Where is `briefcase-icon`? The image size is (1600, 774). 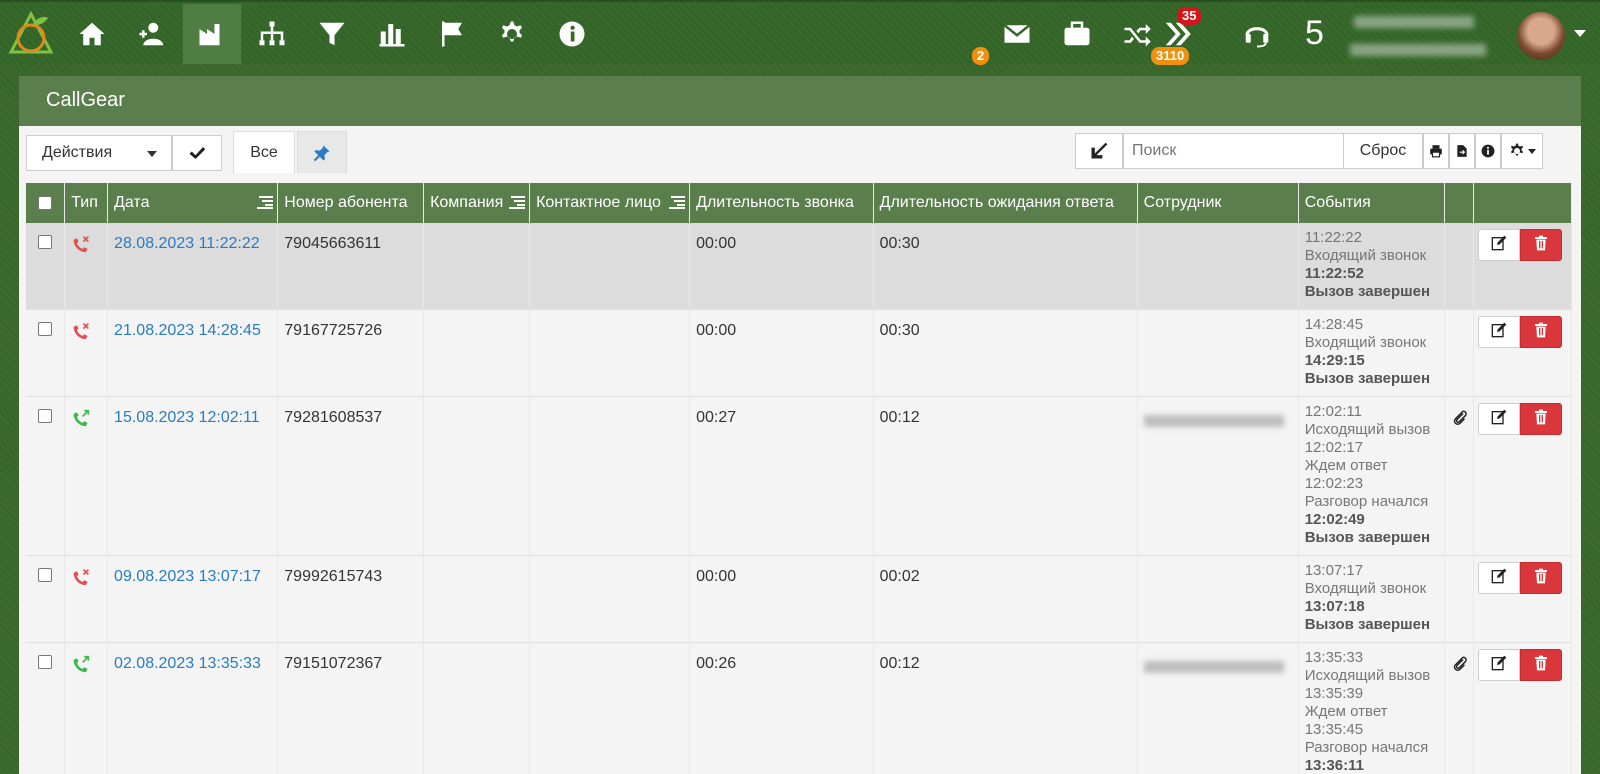 briefcase-icon is located at coordinates (1077, 34).